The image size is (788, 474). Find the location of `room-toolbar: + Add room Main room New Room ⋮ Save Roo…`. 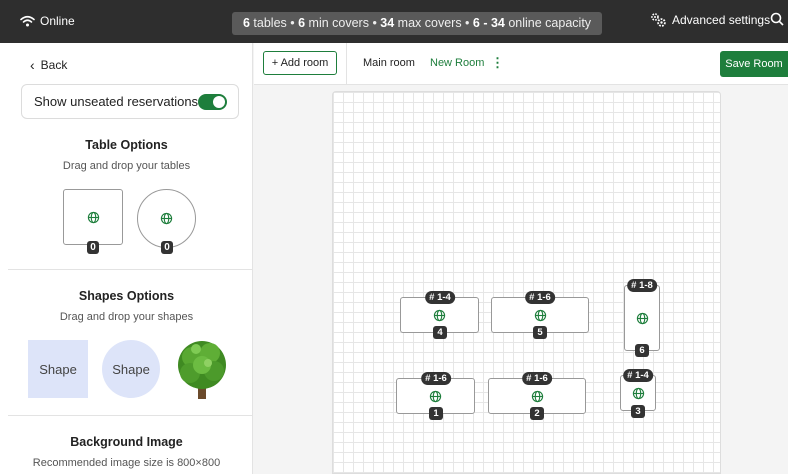

room-toolbar: + Add room Main room New Room ⋮ Save Roo… is located at coordinates (521, 64).